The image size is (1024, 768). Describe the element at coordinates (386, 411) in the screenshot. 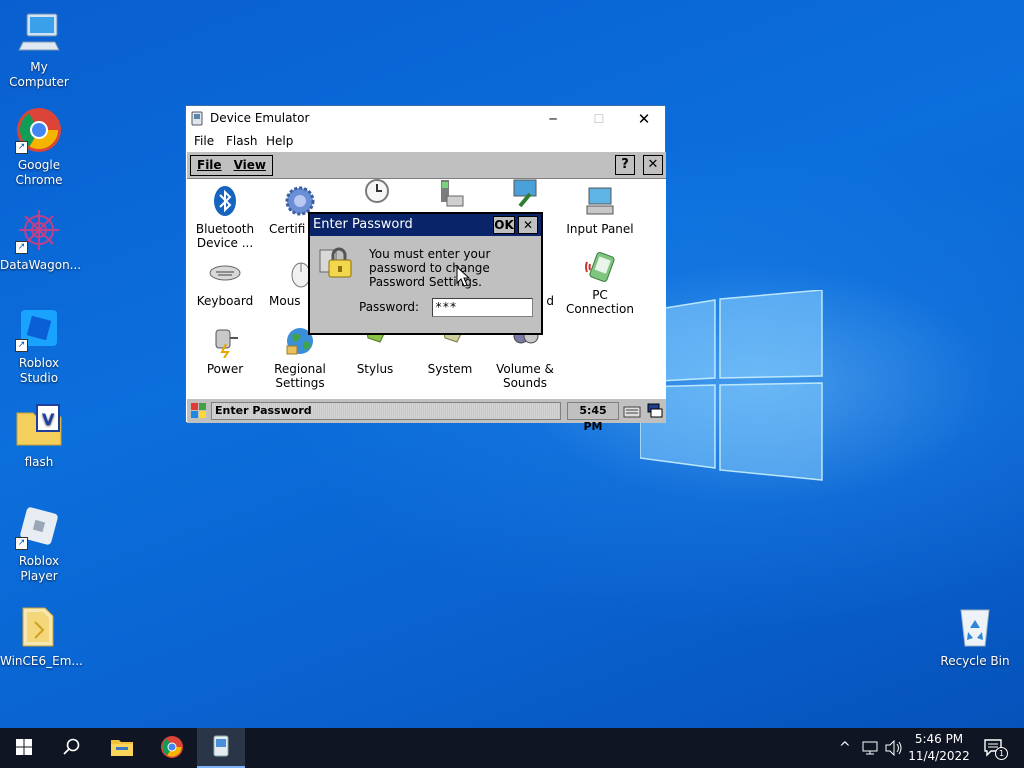

I see `ce-task-button: Enter Password` at that location.